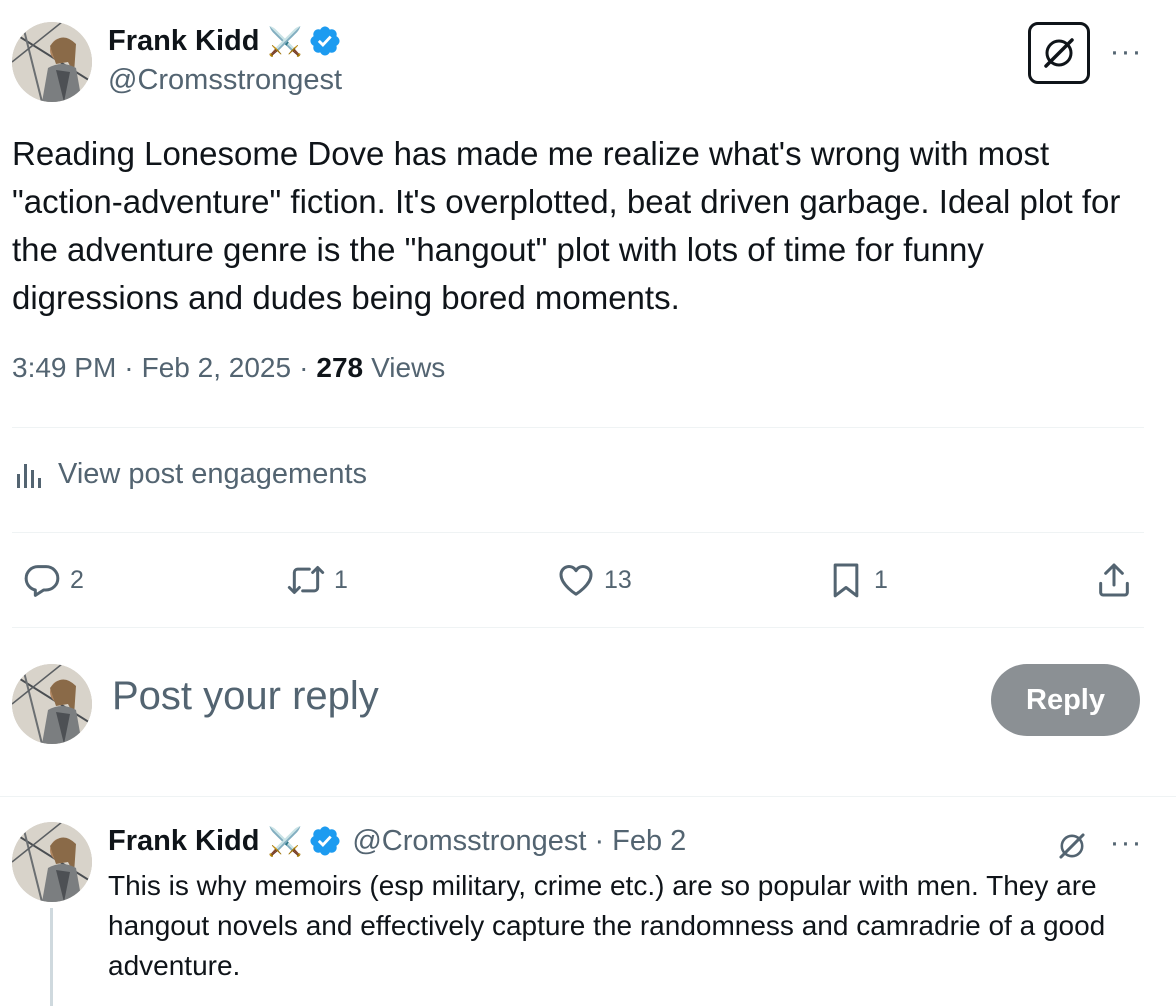 The height and width of the screenshot is (1006, 1176). I want to click on reply-author-handle: @Cromsstrongest, so click(469, 841).